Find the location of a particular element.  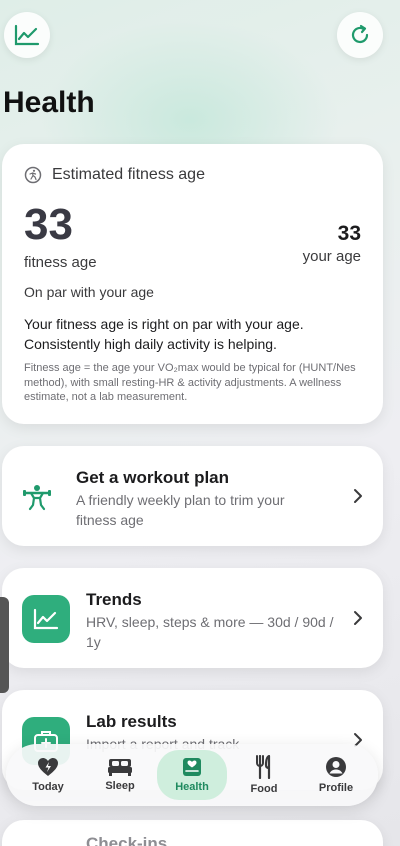

checkins-card: Check-ins is located at coordinates (192, 833).